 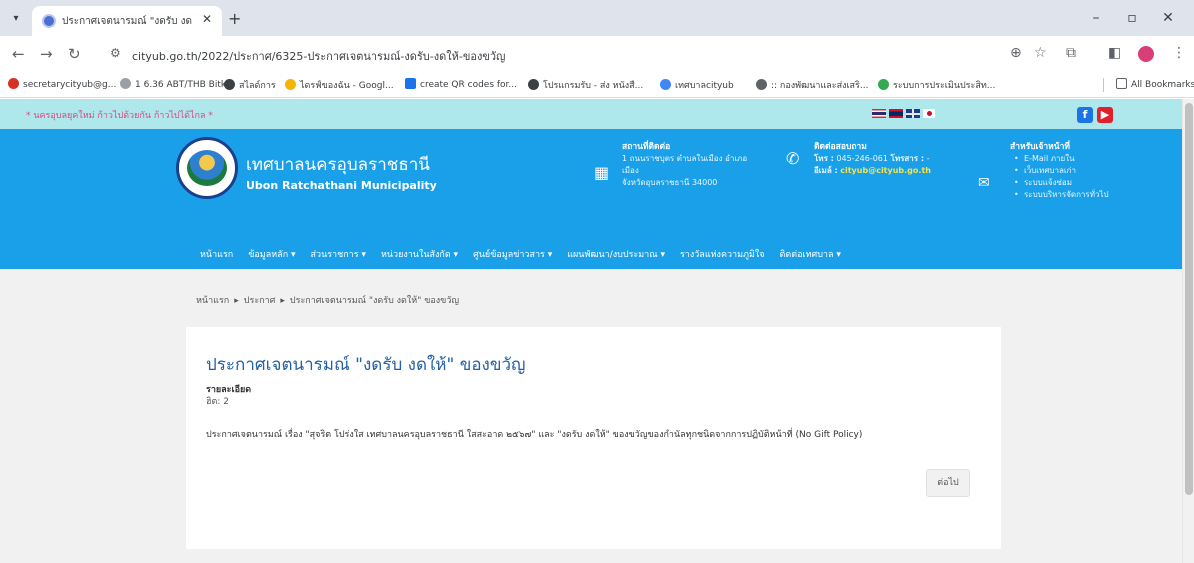 What do you see at coordinates (616, 254) in the screenshot?
I see `nav-development-plan: แผนพัฒนา/งบประมาณ ▾` at bounding box center [616, 254].